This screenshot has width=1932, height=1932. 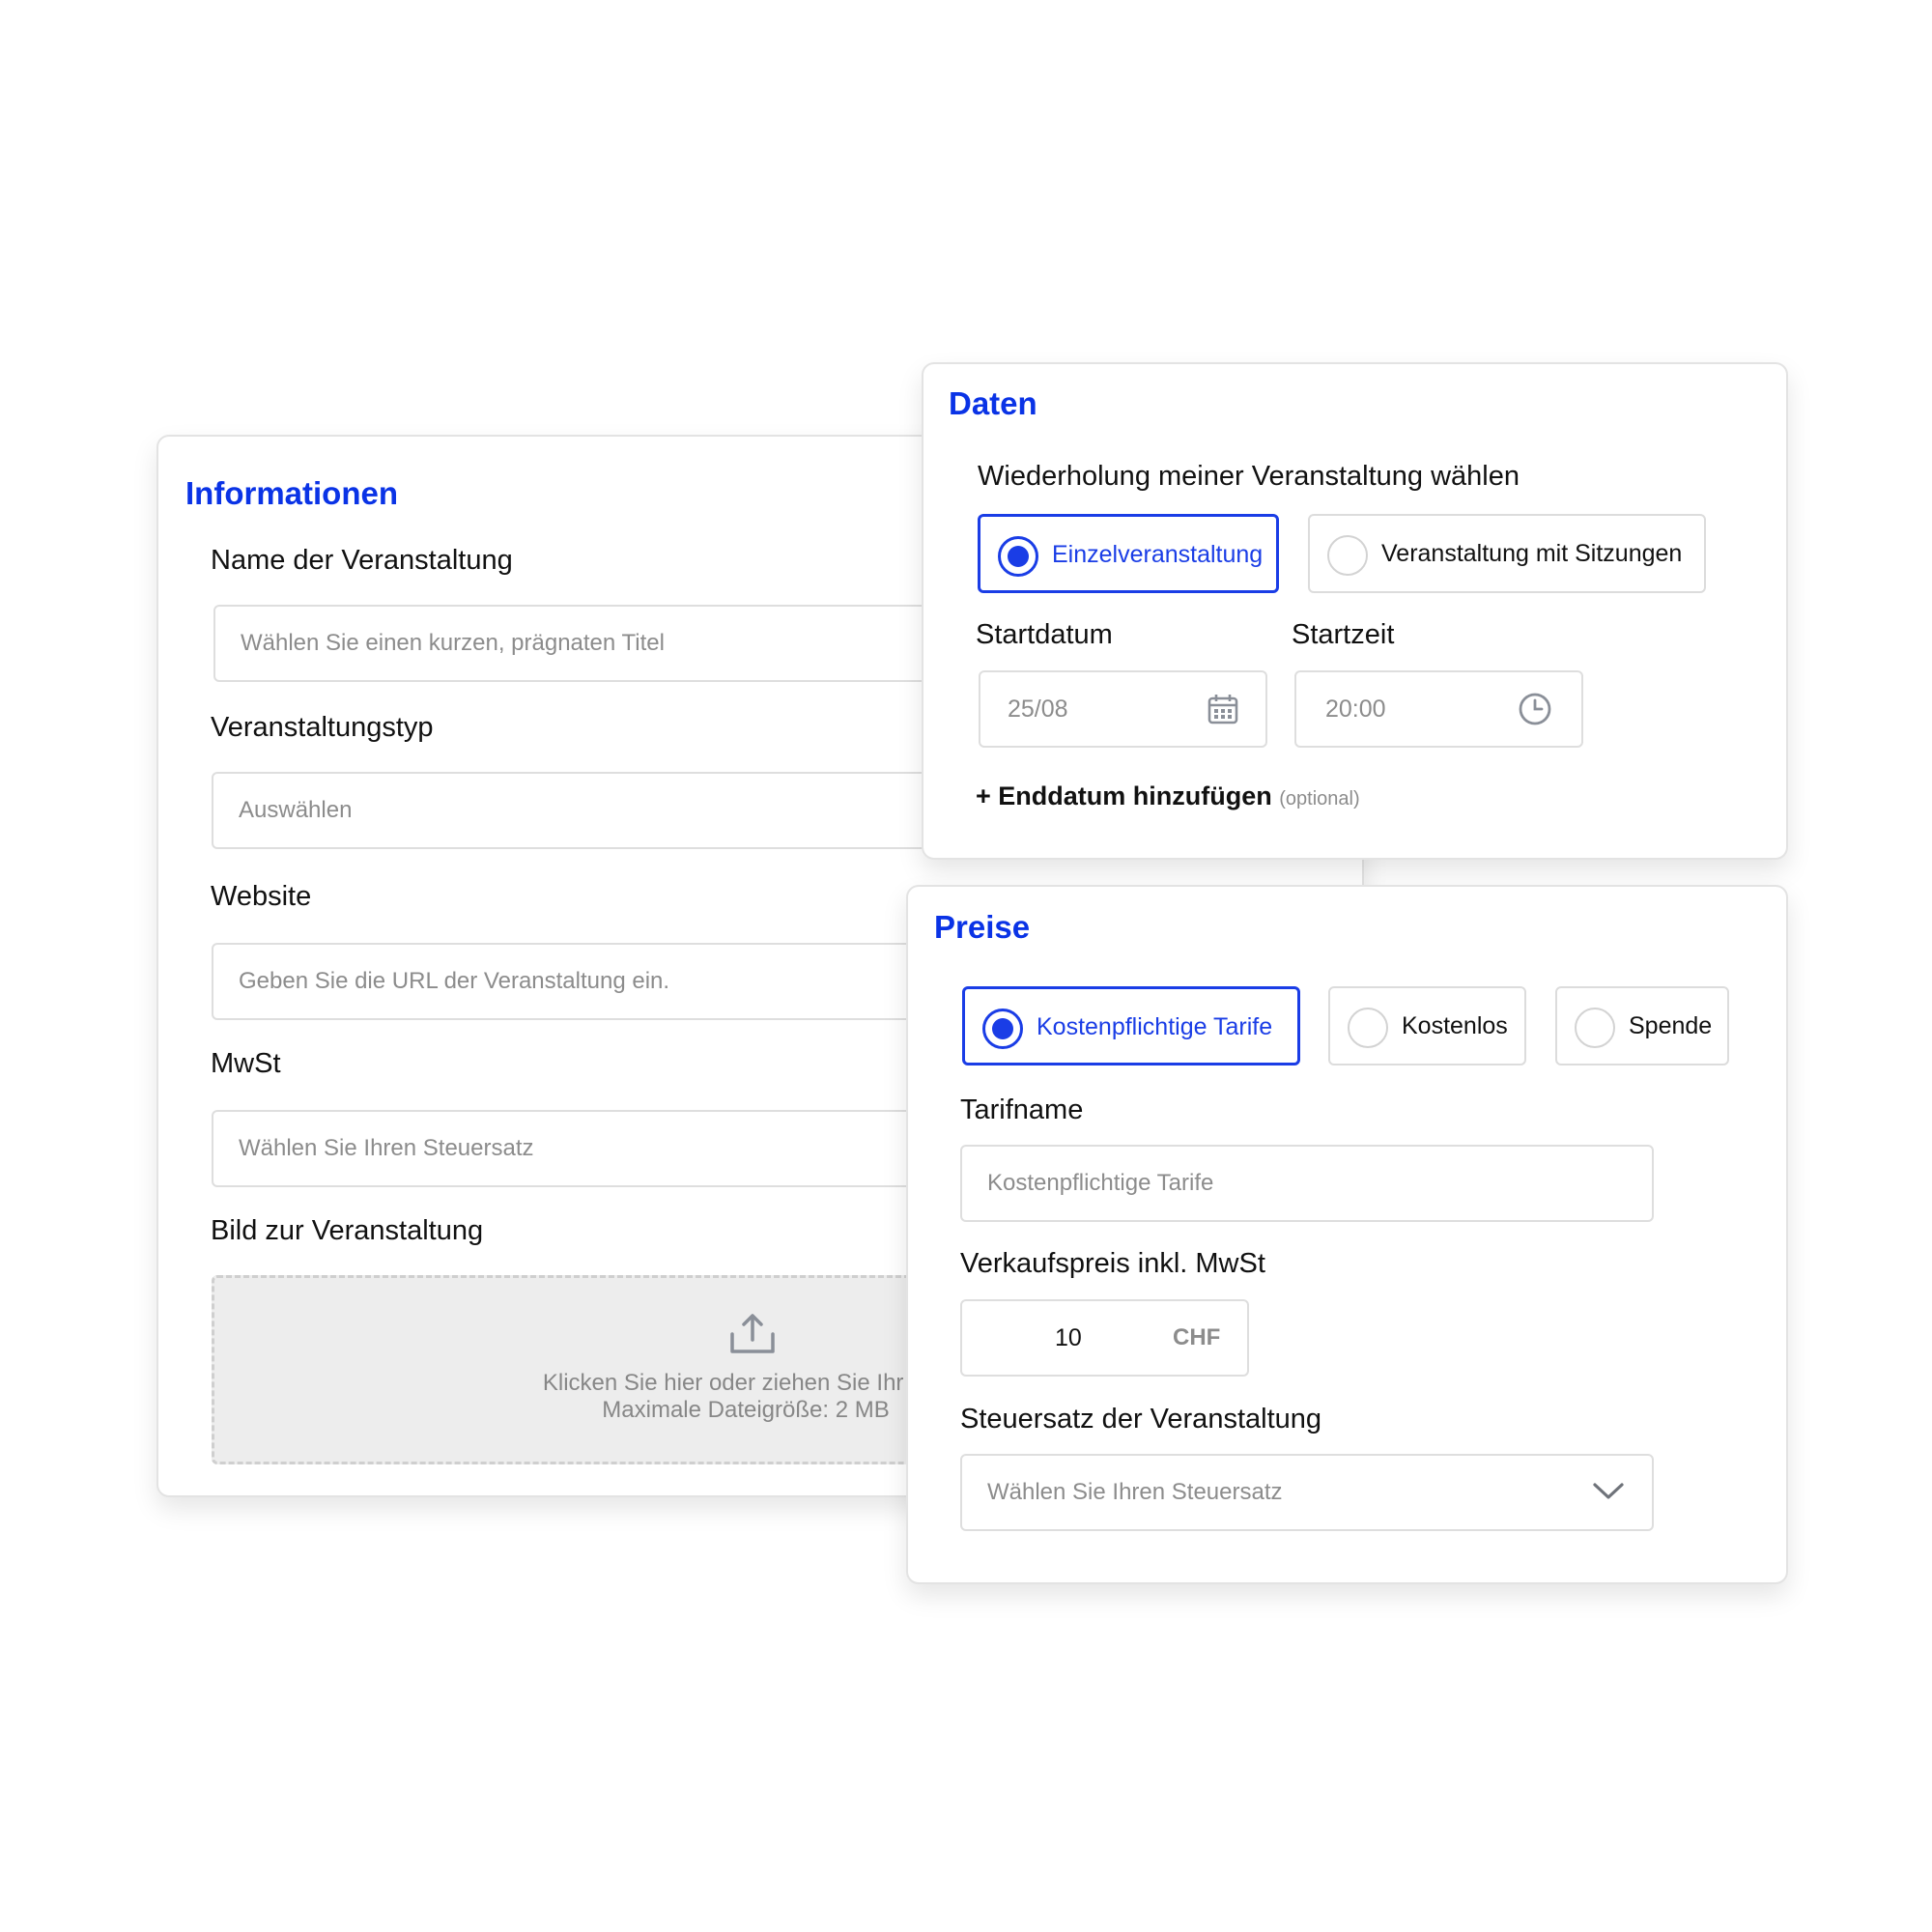 I want to click on option-kostenpflichtige-tarife: Kostenpflichtige Tarife, so click(x=1131, y=1025).